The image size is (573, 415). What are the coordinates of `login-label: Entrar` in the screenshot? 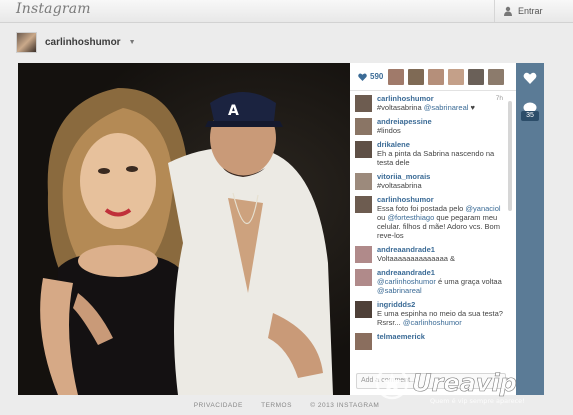 It's located at (530, 11).